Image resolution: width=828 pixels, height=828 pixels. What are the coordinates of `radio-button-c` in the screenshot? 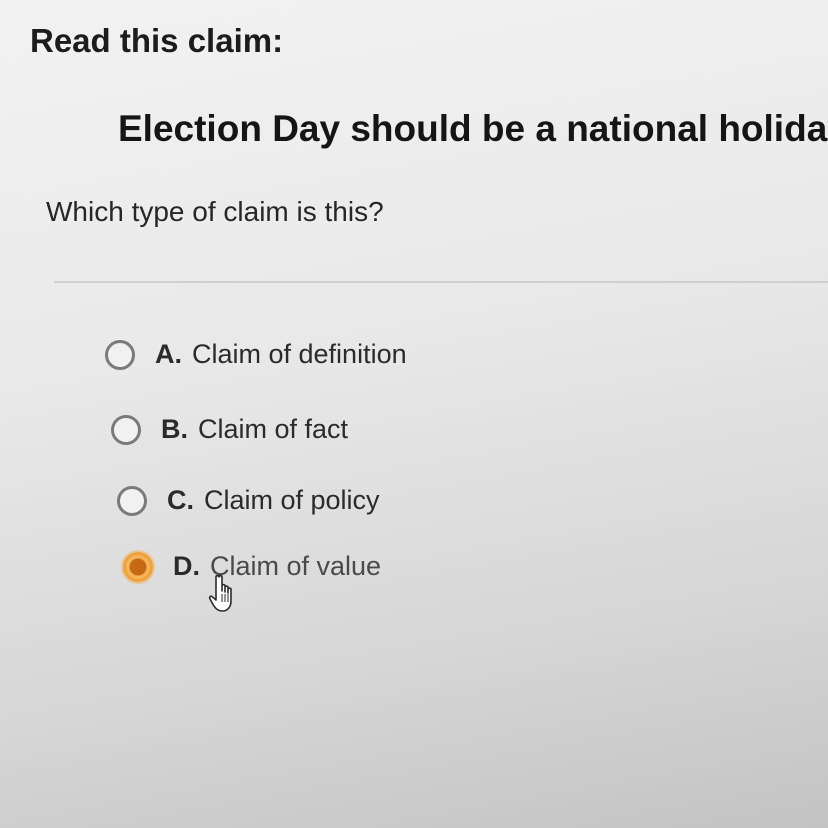 It's located at (132, 500).